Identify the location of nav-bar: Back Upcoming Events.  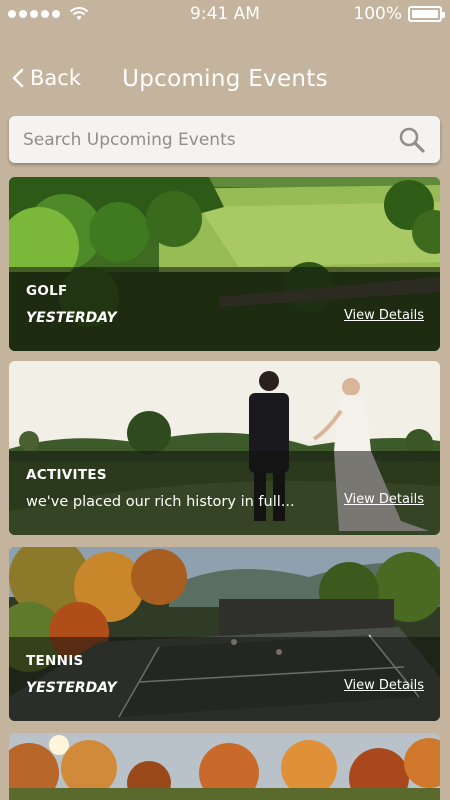
(225, 81).